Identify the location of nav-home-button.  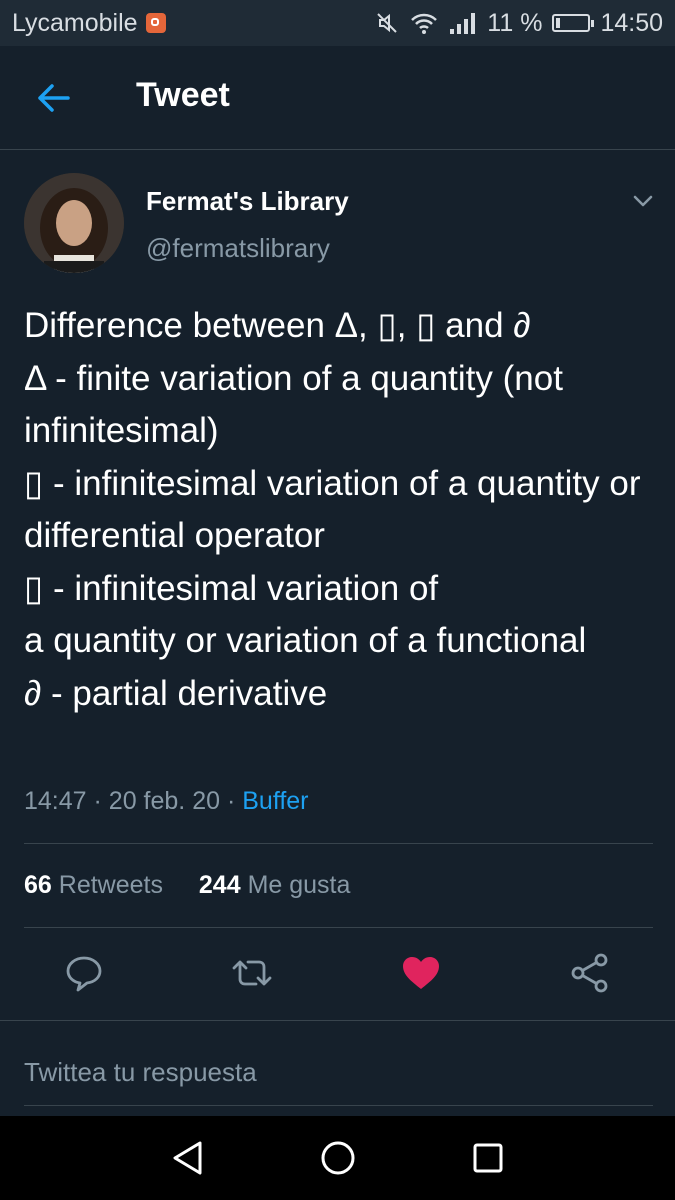
(338, 1158).